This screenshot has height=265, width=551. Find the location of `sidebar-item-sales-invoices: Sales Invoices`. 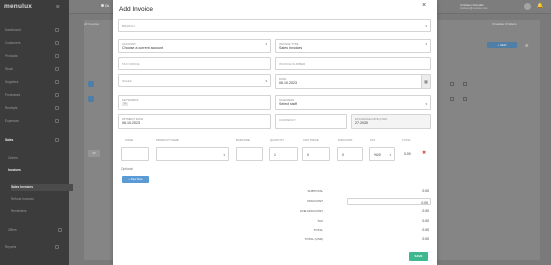

sidebar-item-sales-invoices: Sales Invoices is located at coordinates (42, 187).